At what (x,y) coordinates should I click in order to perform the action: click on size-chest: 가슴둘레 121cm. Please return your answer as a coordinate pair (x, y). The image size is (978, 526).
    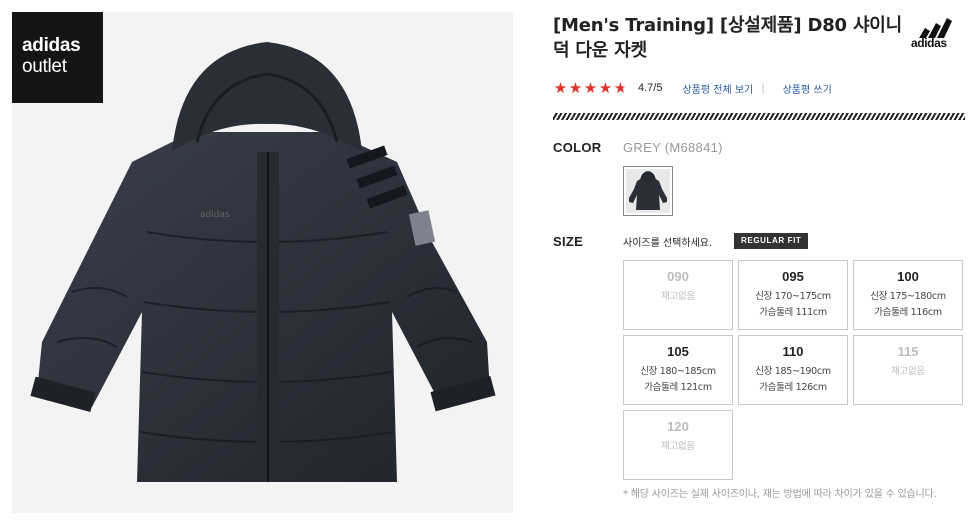
    Looking at the image, I should click on (678, 387).